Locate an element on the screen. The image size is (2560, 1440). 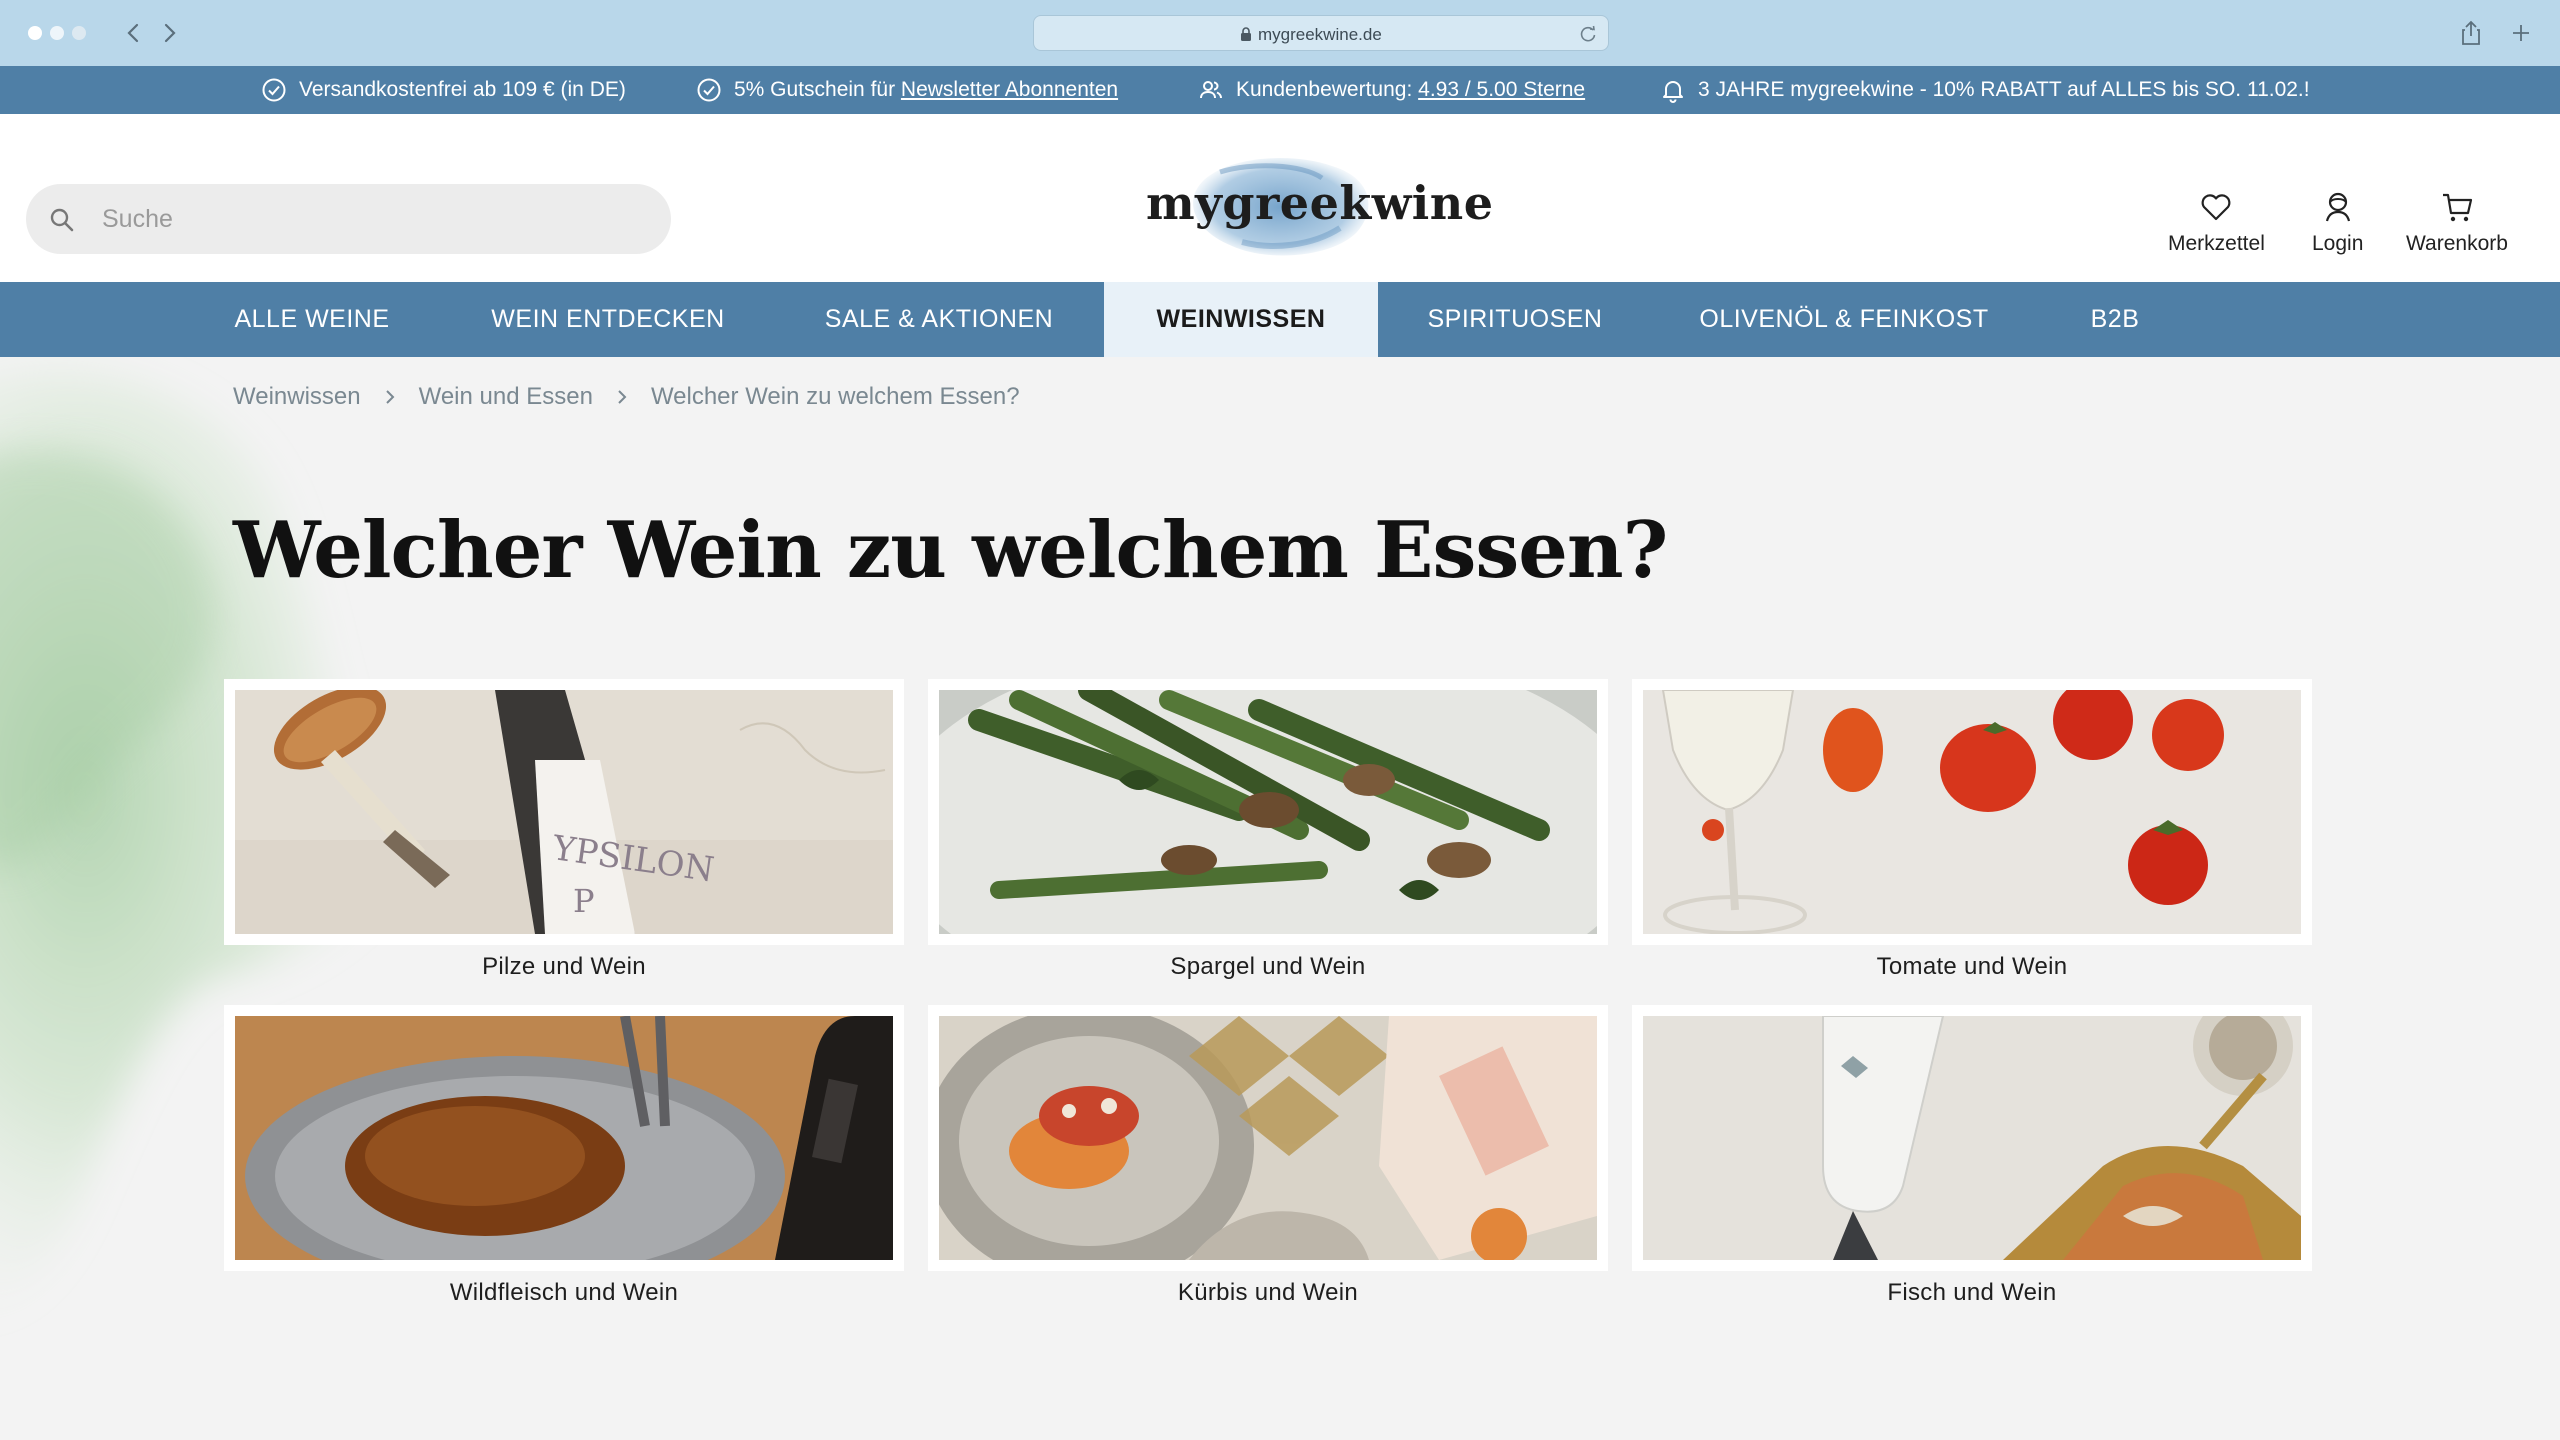
usp-shipping-text: Versandkostenfrei ab 109 € (in DE) is located at coordinates (462, 89).